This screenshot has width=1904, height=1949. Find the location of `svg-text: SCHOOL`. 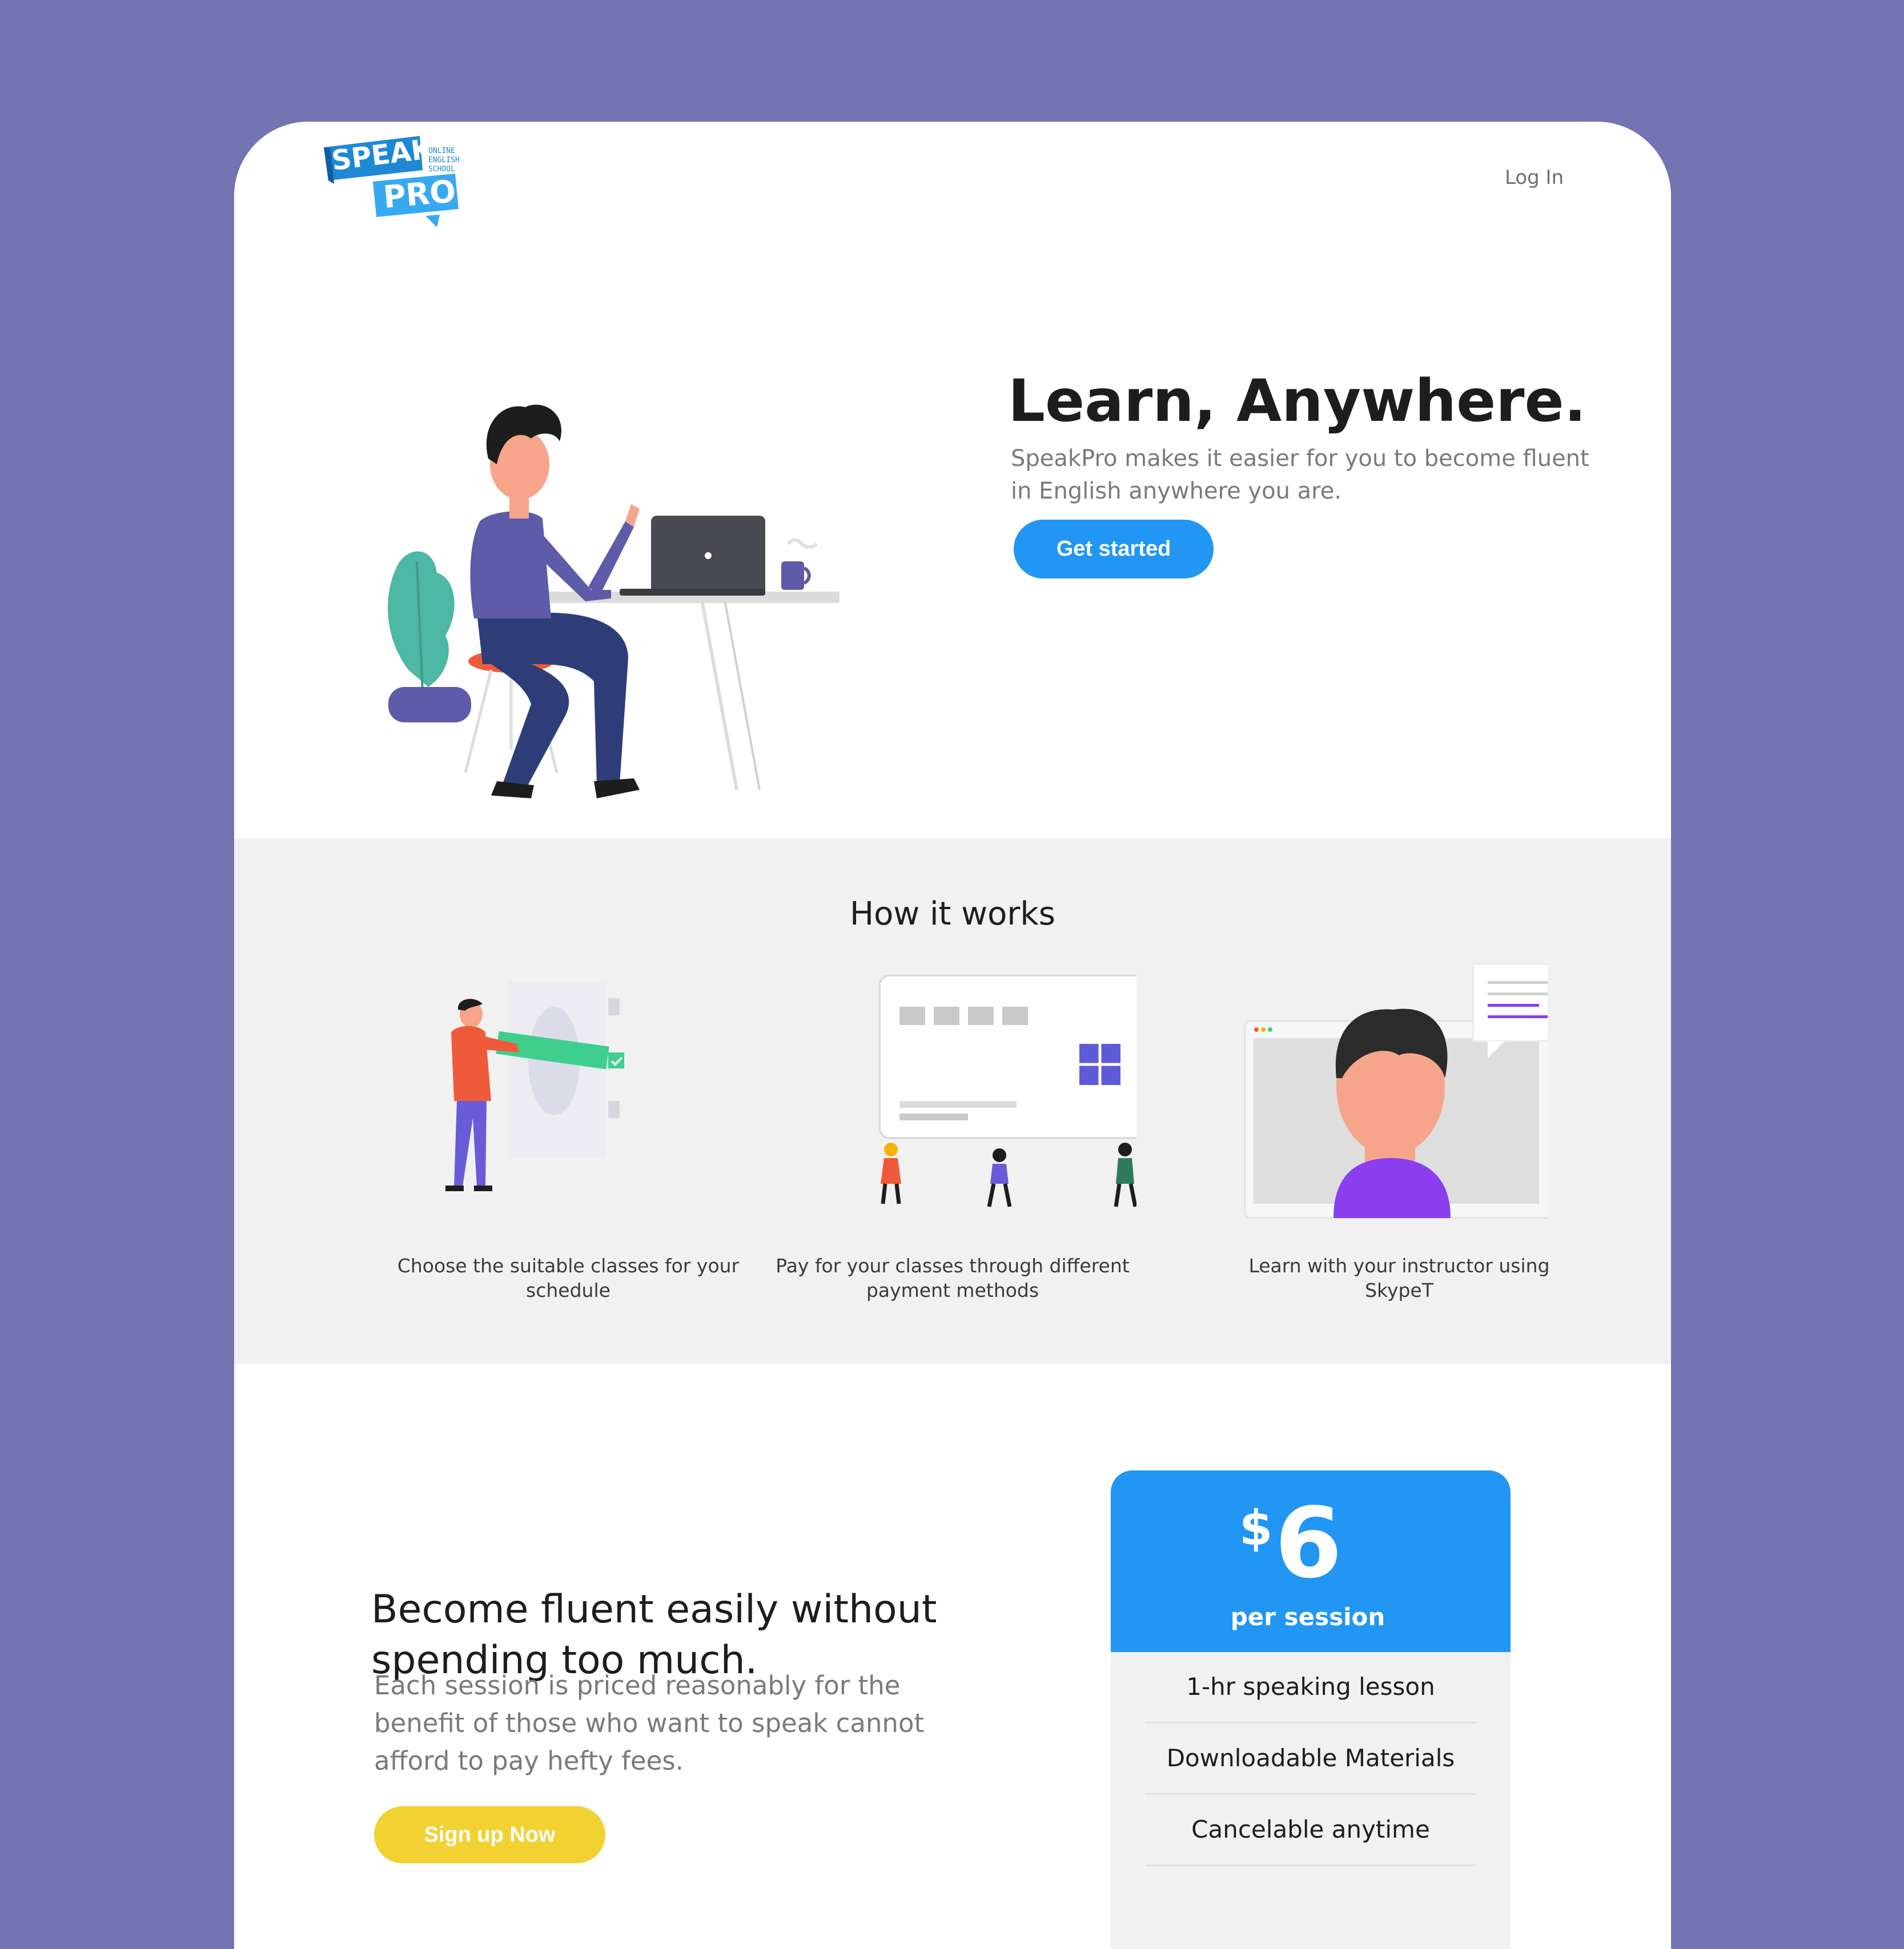

svg-text: SCHOOL is located at coordinates (442, 169).